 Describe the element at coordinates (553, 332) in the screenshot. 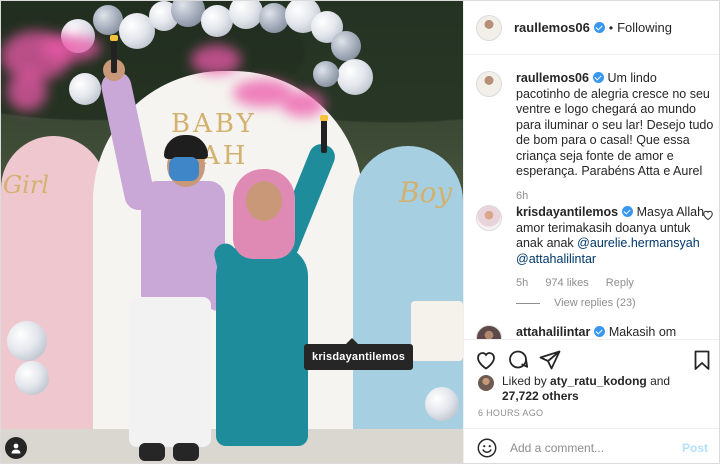

I see `comment-username: attahalilintar` at that location.